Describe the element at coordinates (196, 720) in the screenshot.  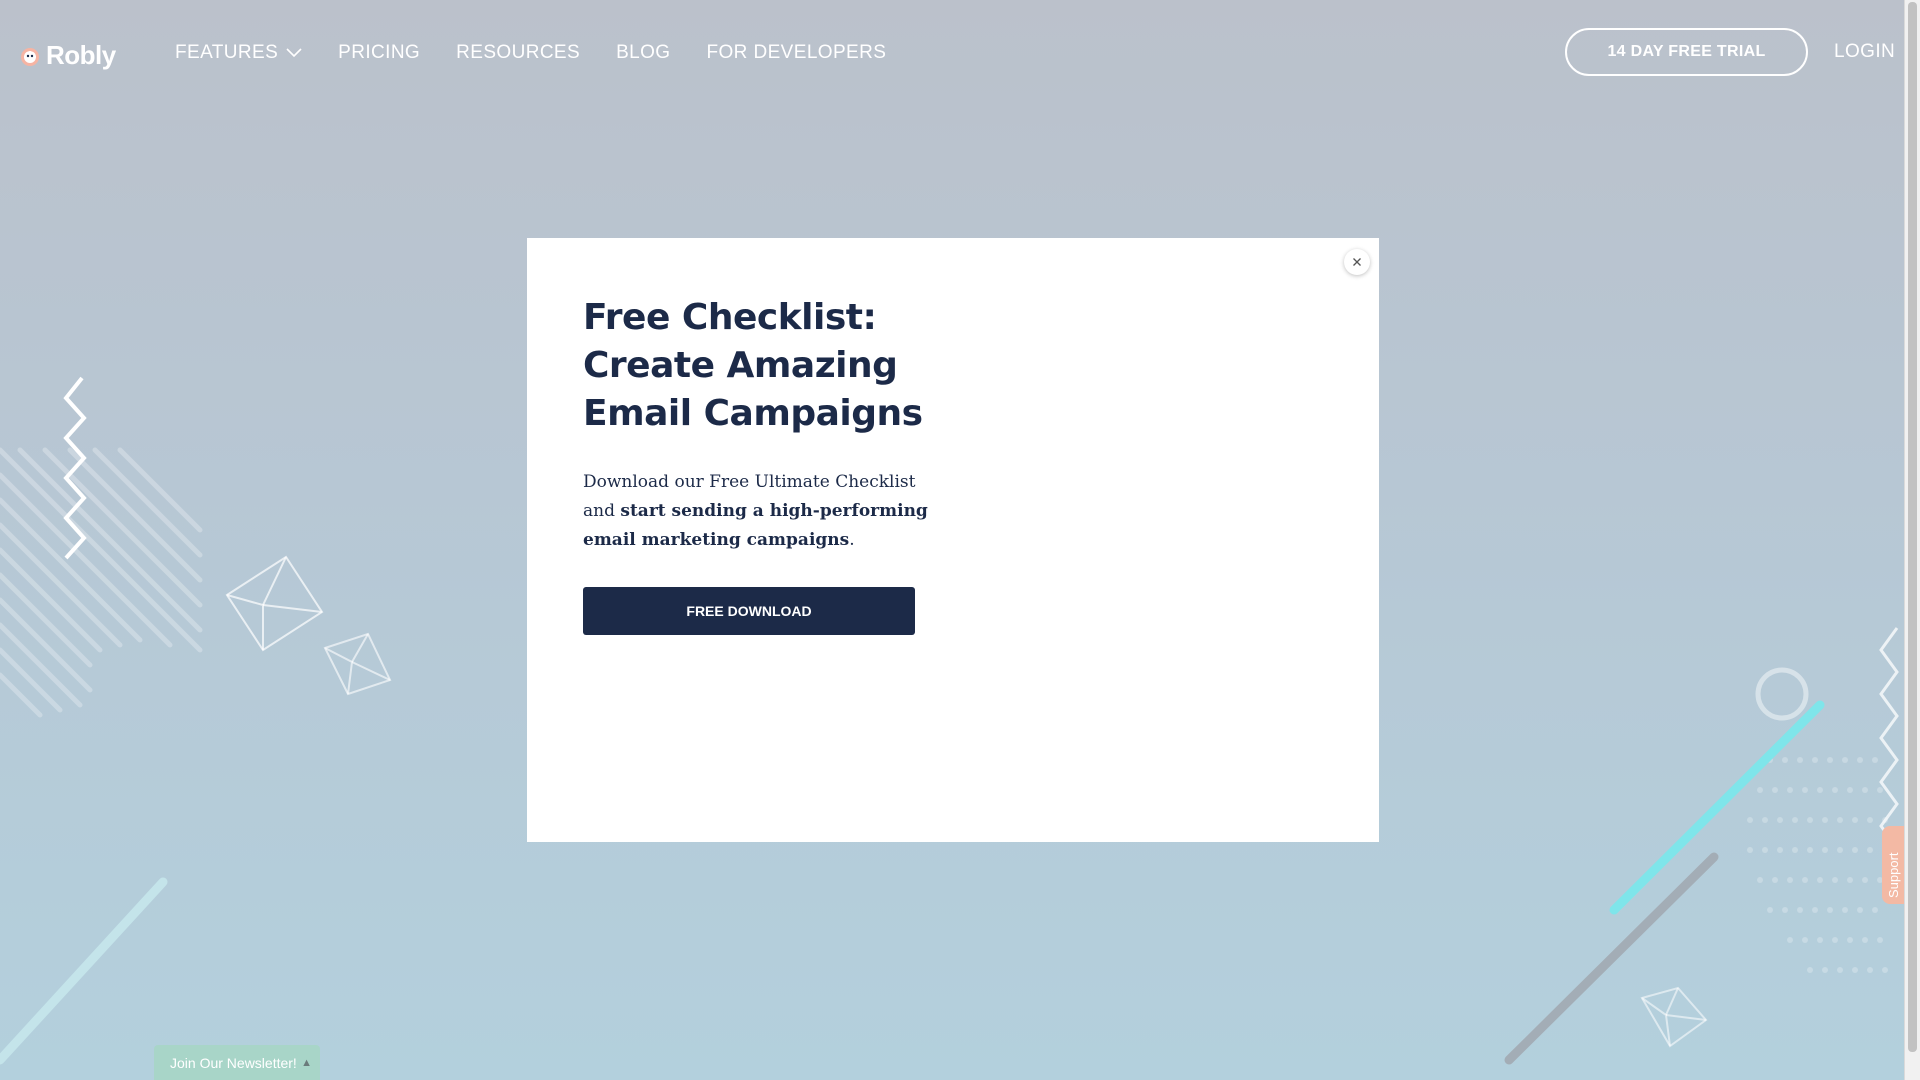
I see `decorative-shapes-left` at that location.